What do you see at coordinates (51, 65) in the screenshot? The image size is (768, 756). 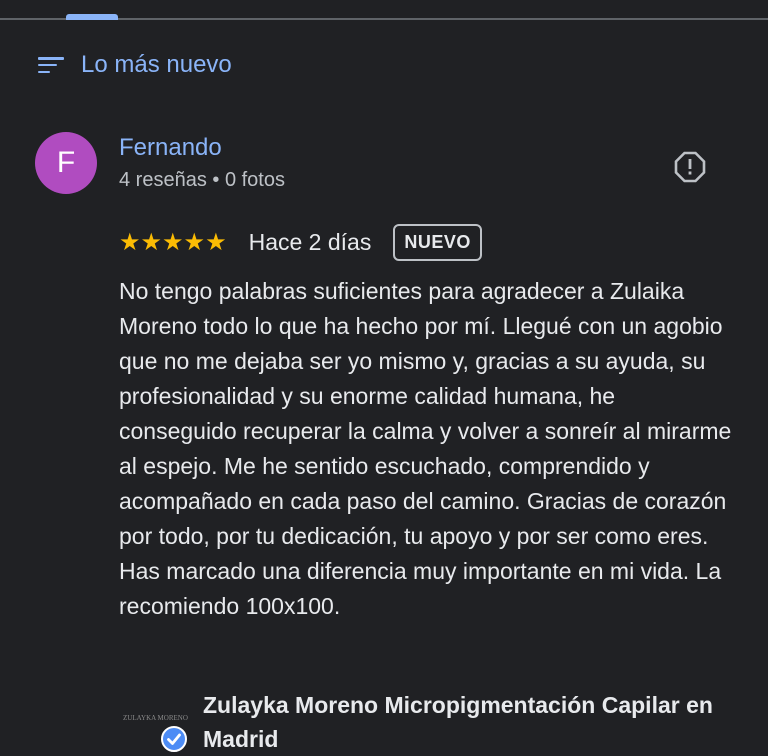 I see `sort-icon` at bounding box center [51, 65].